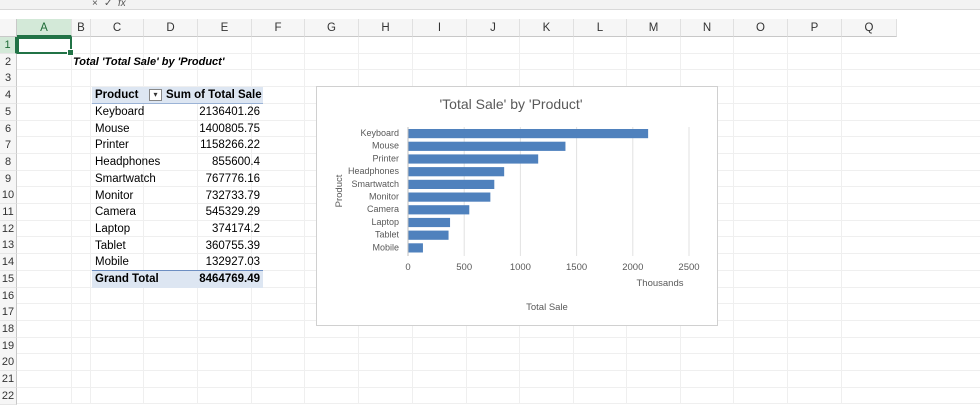 The image size is (980, 405). Describe the element at coordinates (117, 28) in the screenshot. I see `column-header-c: C` at that location.